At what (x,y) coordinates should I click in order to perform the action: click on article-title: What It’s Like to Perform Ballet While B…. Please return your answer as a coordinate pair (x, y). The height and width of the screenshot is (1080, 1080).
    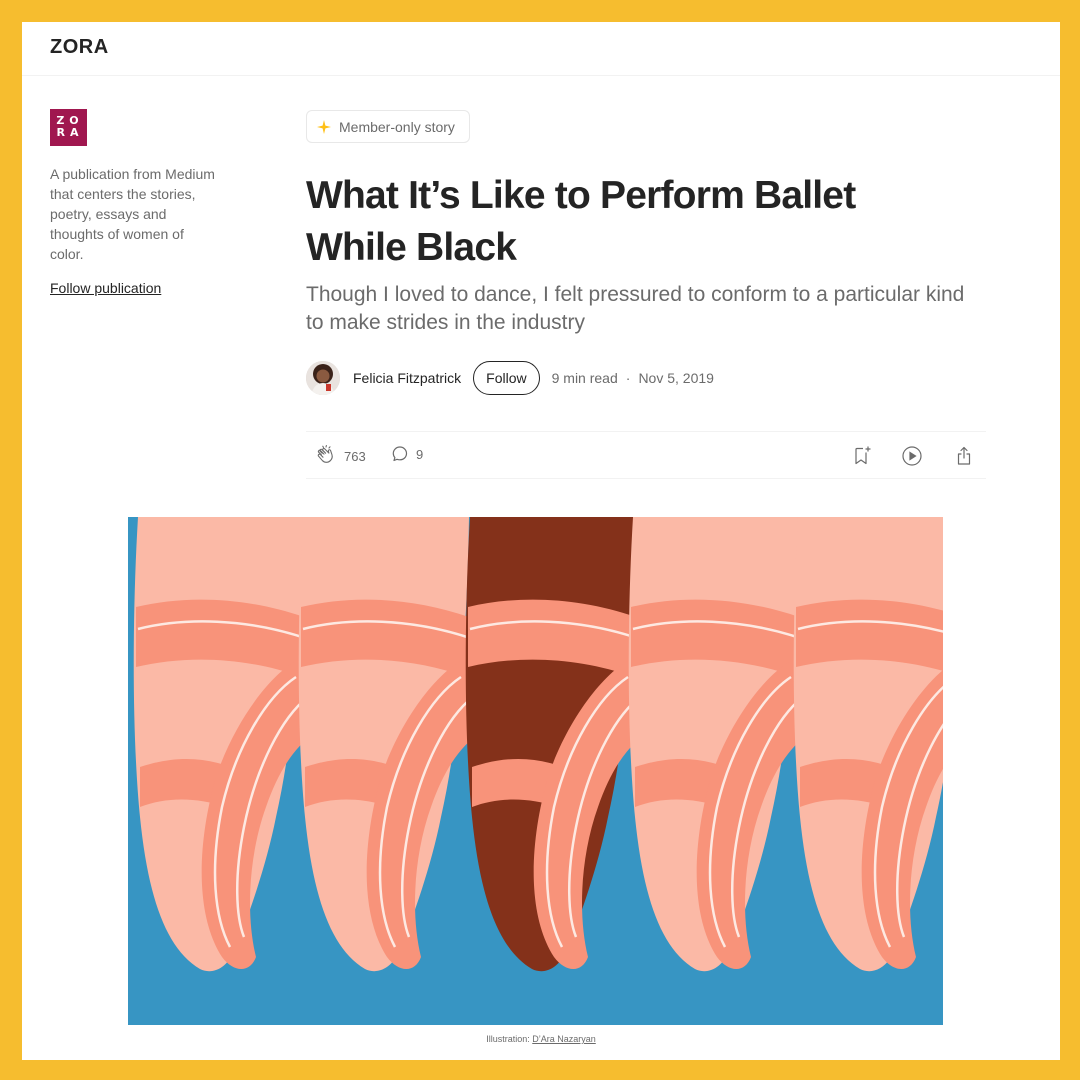
    Looking at the image, I should click on (581, 221).